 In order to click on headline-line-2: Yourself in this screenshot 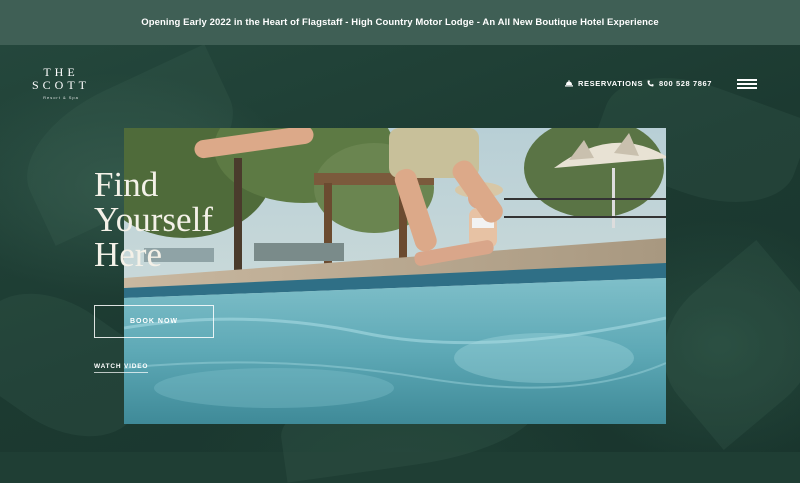, I will do `click(153, 219)`.